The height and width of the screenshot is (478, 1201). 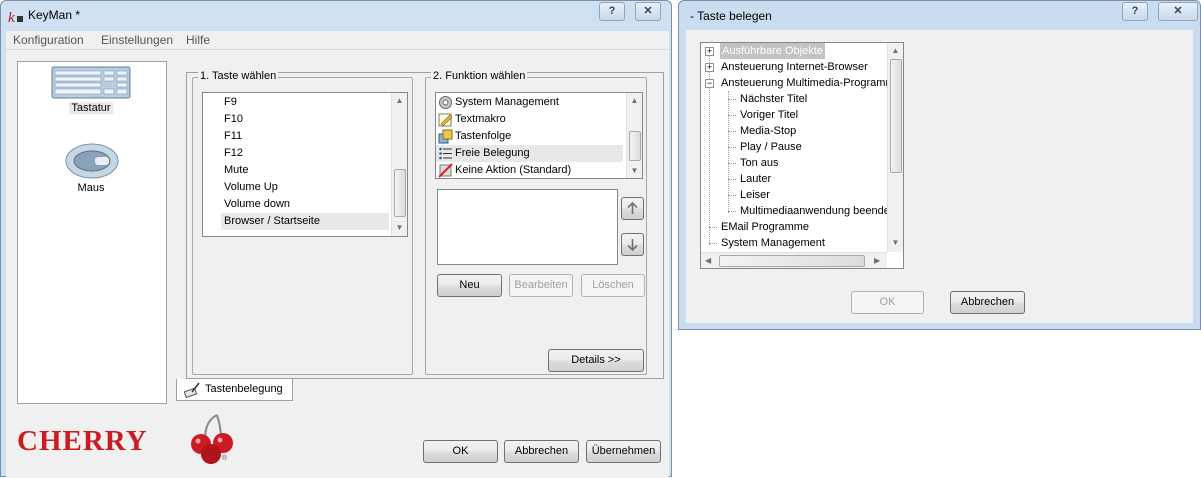 What do you see at coordinates (755, 179) in the screenshot?
I see `tree-item: Lauter` at bounding box center [755, 179].